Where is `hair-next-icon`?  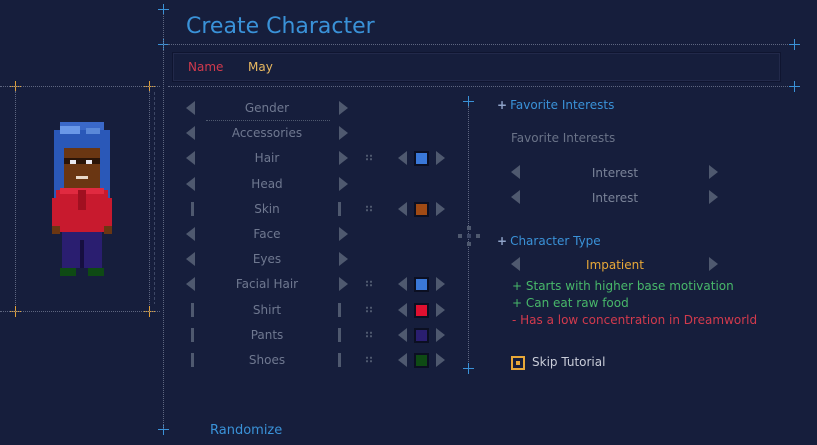 hair-next-icon is located at coordinates (343, 158).